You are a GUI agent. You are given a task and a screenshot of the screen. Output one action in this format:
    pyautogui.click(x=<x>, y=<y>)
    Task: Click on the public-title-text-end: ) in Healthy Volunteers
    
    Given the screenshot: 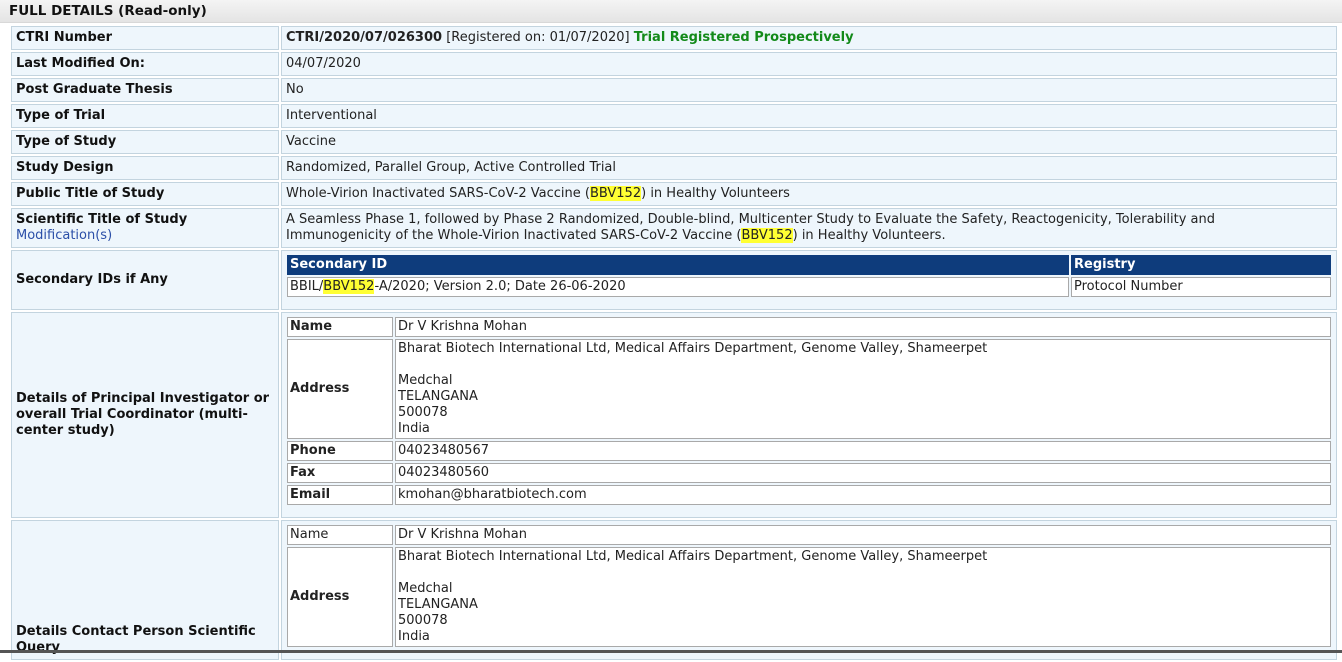 What is the action you would take?
    pyautogui.click(x=715, y=193)
    